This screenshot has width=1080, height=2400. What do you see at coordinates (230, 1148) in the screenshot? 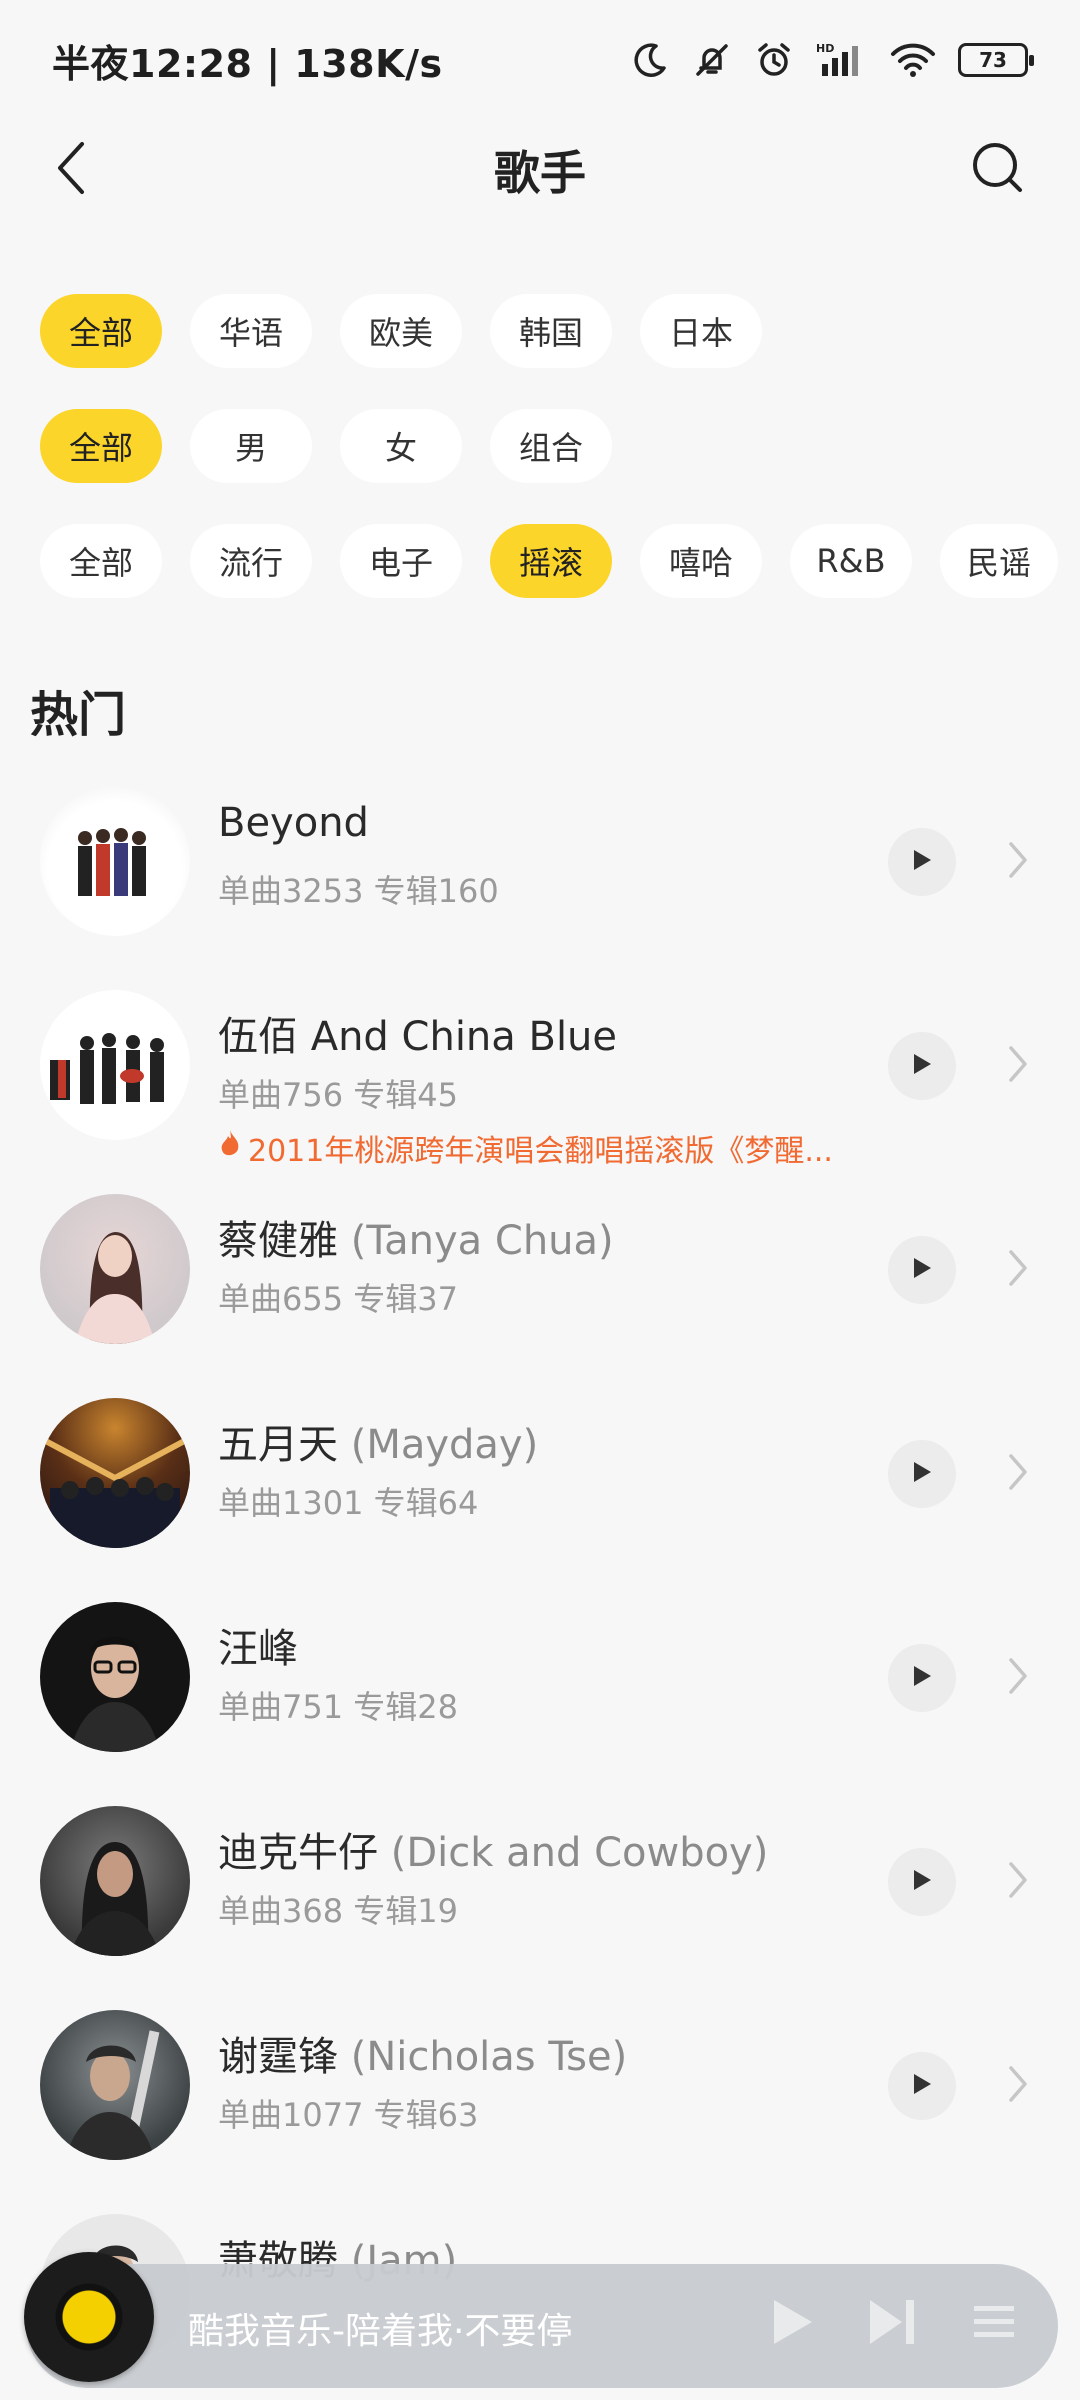
I see `flame-icon` at bounding box center [230, 1148].